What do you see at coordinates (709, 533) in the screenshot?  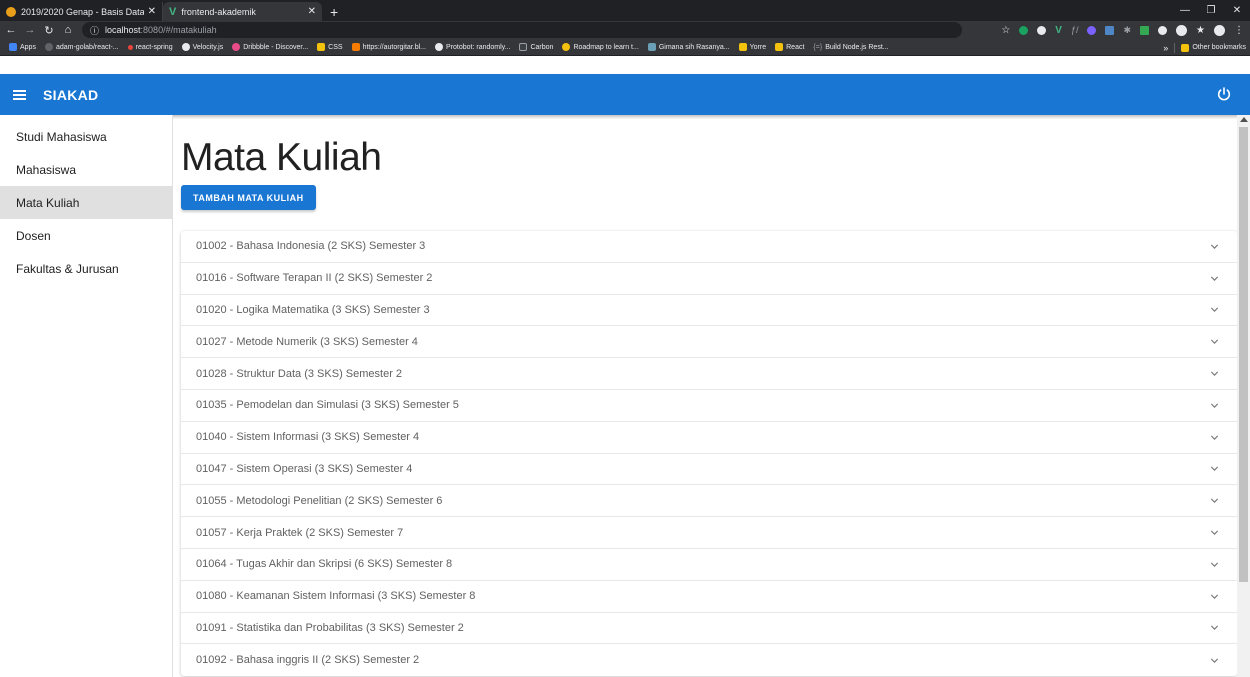 I see `course-panel-header: 01057 - Kerja Praktek (2 SKS) Semester 7` at bounding box center [709, 533].